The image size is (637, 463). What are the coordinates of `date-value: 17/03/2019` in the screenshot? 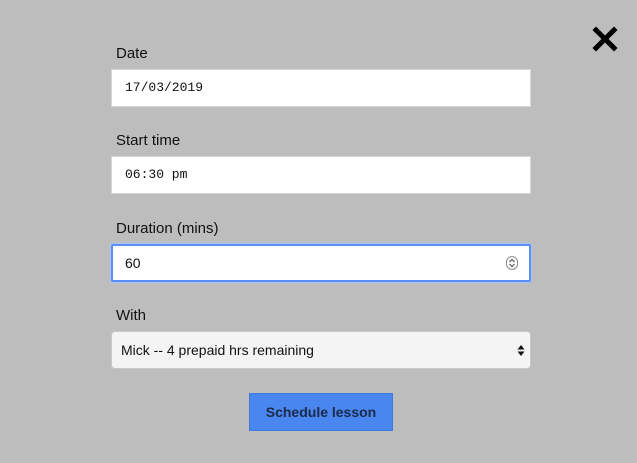 It's located at (164, 87).